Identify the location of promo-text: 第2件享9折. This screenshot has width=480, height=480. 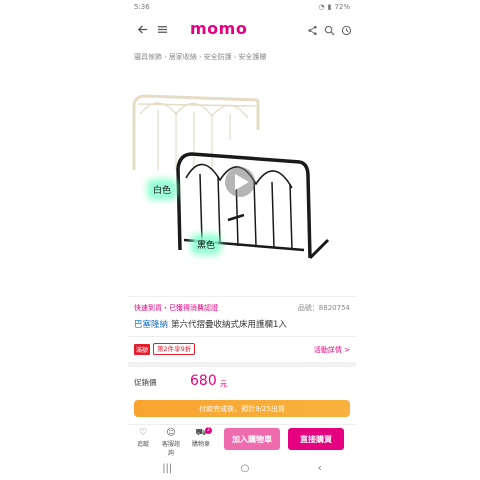
(174, 349).